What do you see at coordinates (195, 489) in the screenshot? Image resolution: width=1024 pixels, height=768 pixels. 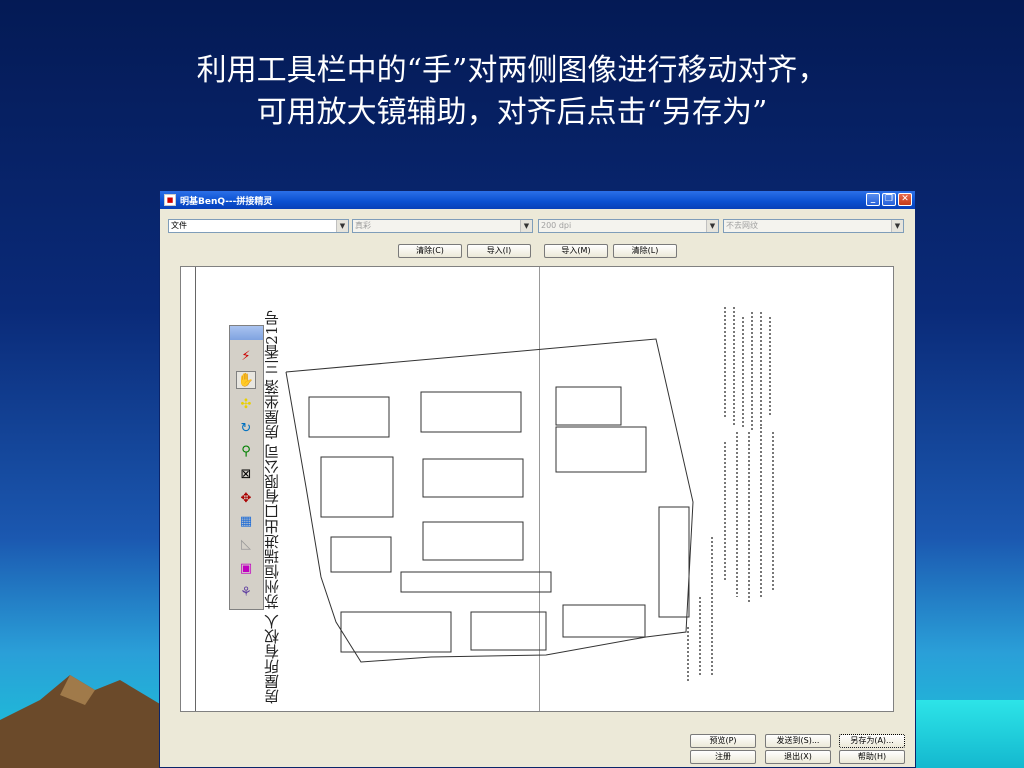 I see `canvas-edge-line` at bounding box center [195, 489].